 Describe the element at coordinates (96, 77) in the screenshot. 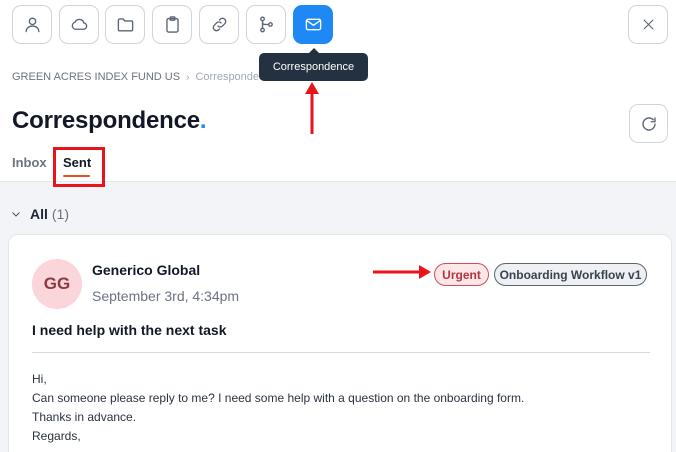

I see `breadcrumb-fund: GREEN ACRES INDEX FUND US` at that location.